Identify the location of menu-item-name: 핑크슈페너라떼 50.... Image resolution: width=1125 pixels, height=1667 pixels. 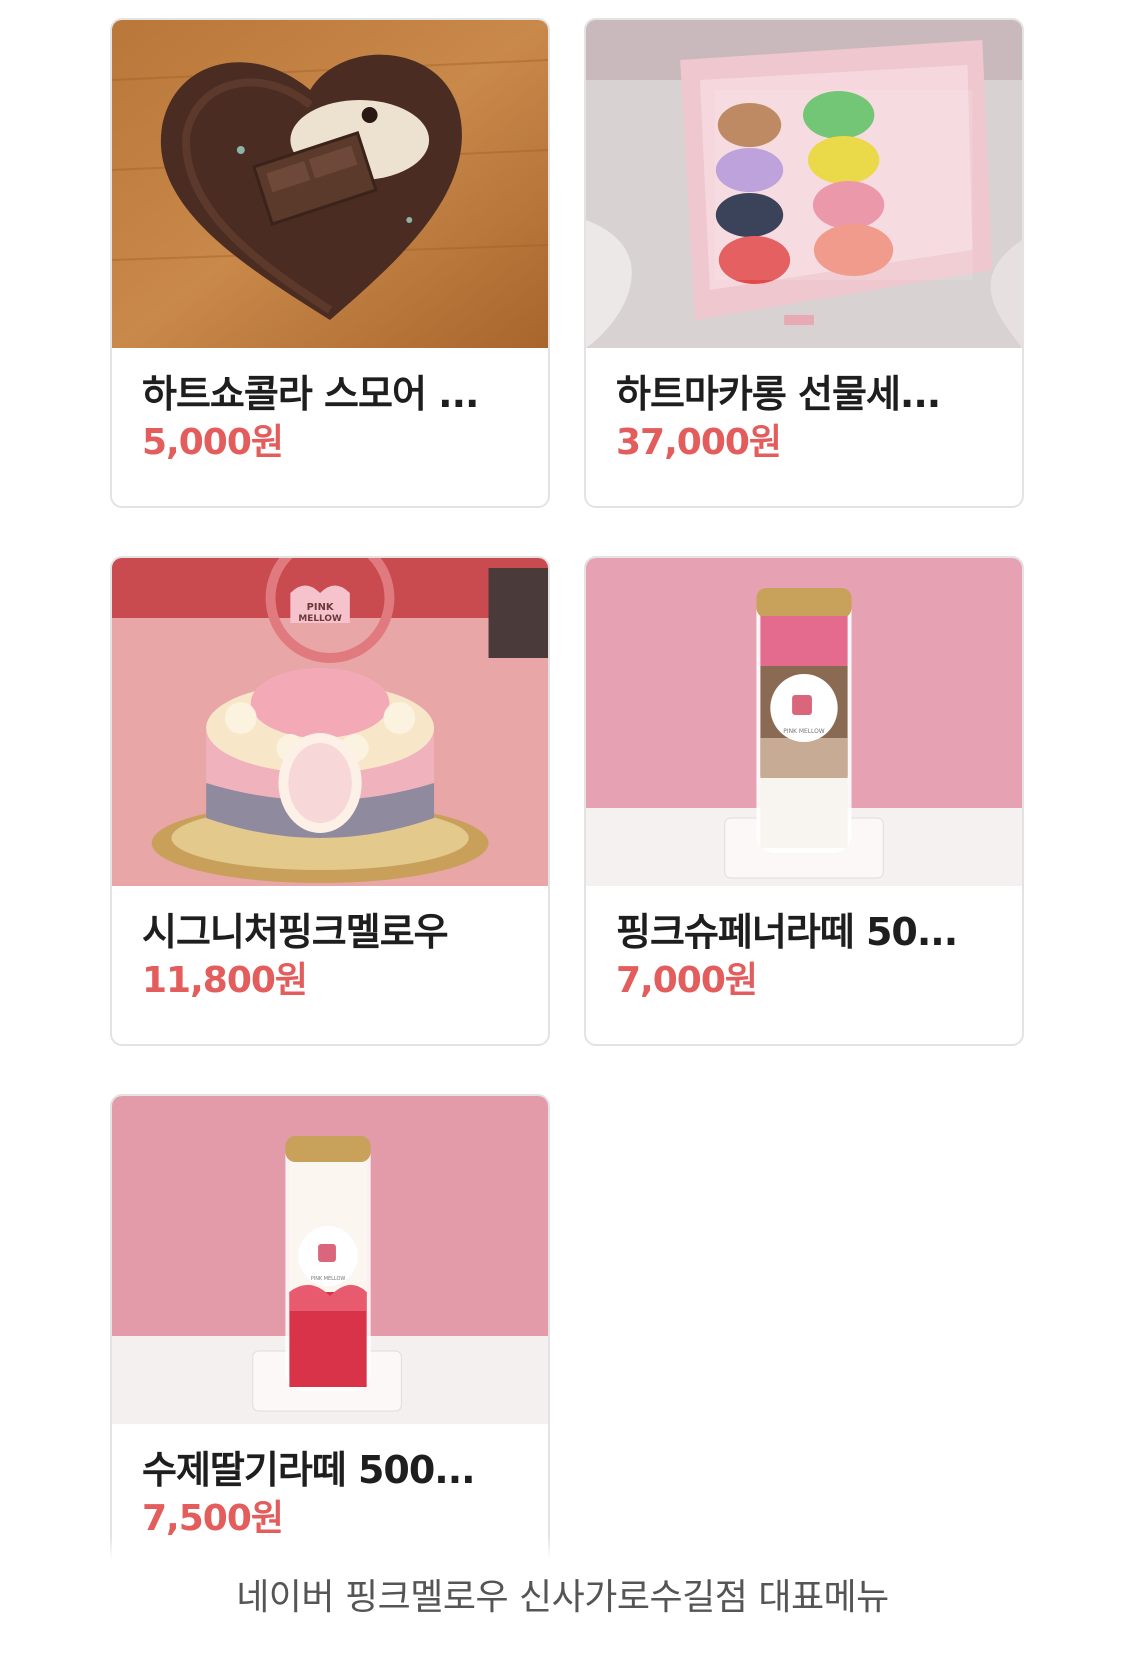
(787, 932).